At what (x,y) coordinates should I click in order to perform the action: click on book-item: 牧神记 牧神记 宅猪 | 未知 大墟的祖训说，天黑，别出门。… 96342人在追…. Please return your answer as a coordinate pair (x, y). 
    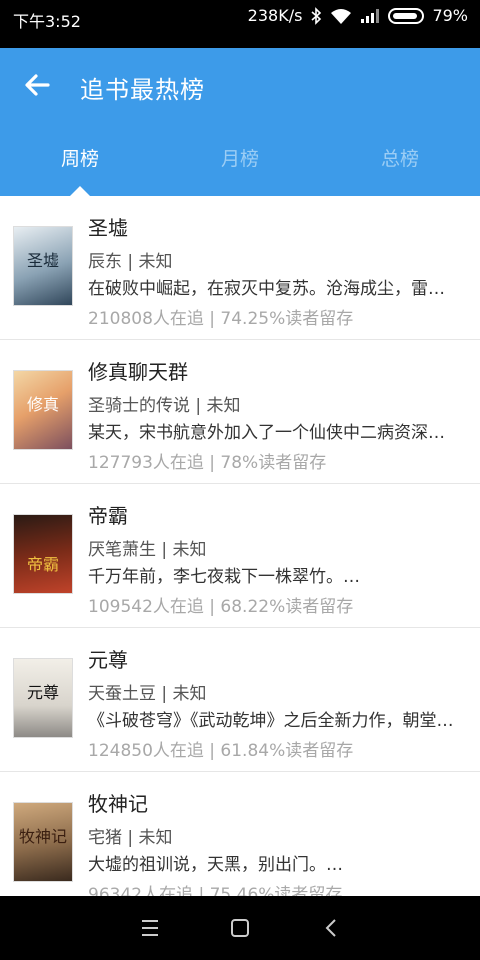
    Looking at the image, I should click on (240, 834).